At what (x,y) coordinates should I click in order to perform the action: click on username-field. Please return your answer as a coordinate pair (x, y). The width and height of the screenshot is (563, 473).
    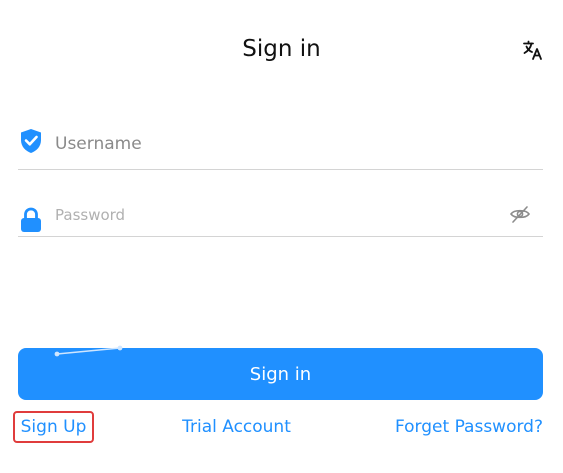
    Looking at the image, I should click on (280, 145).